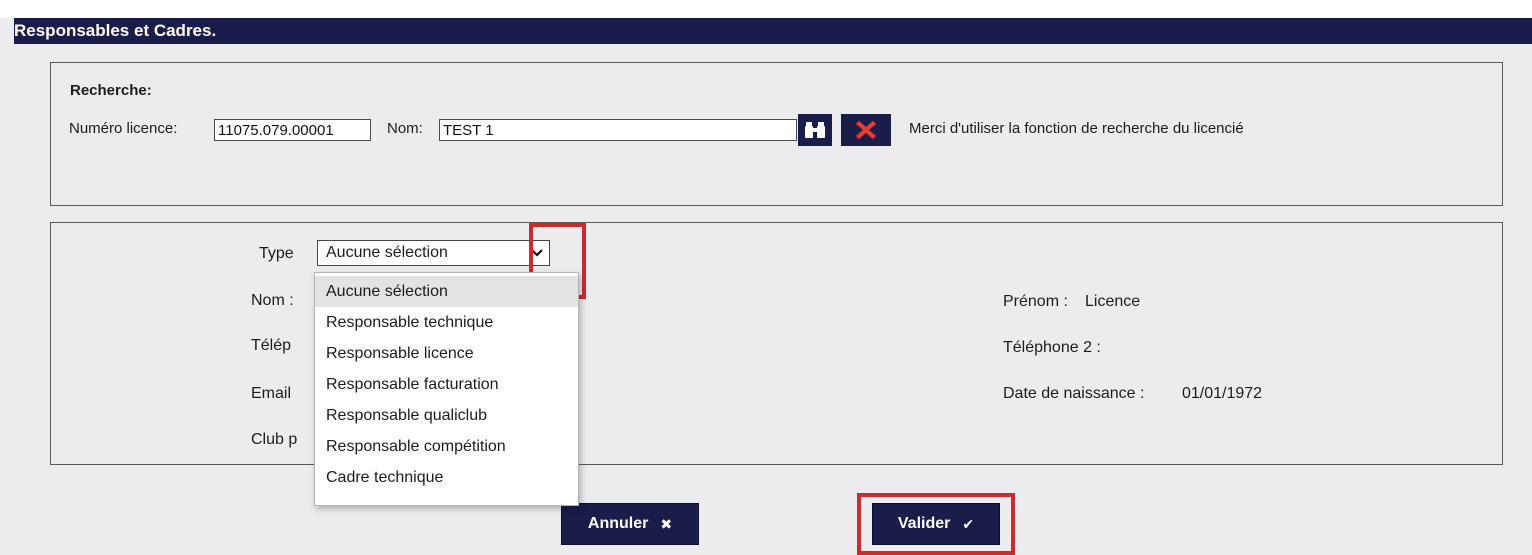 The image size is (1532, 555). What do you see at coordinates (446, 384) in the screenshot?
I see `type-option-facturation: Responsable facturation` at bounding box center [446, 384].